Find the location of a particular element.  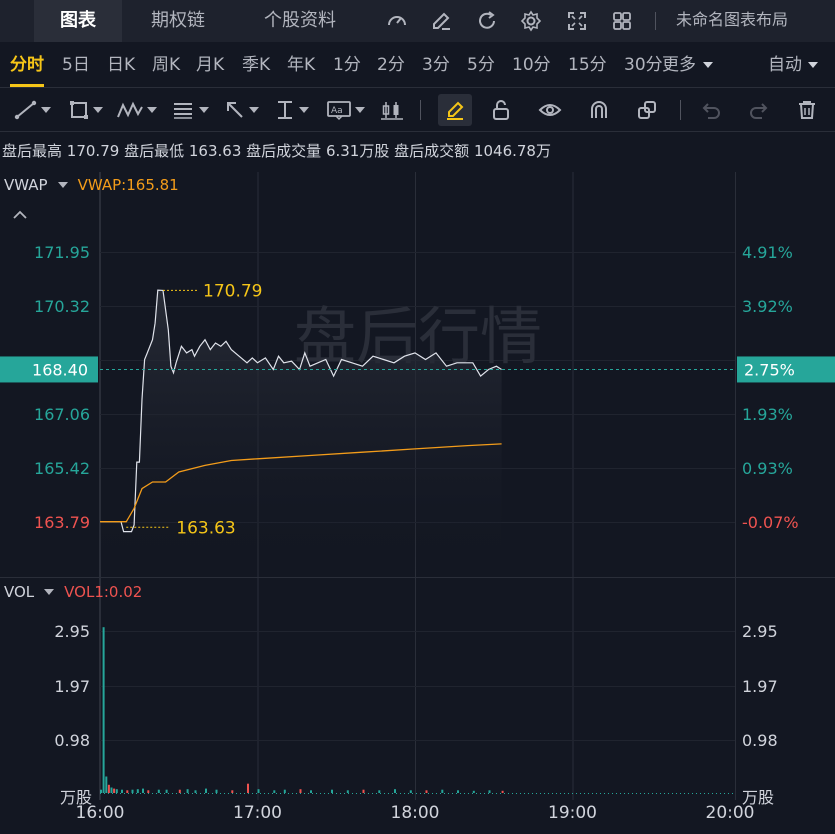

more-periods-dropdown: 更多 is located at coordinates (687, 65).